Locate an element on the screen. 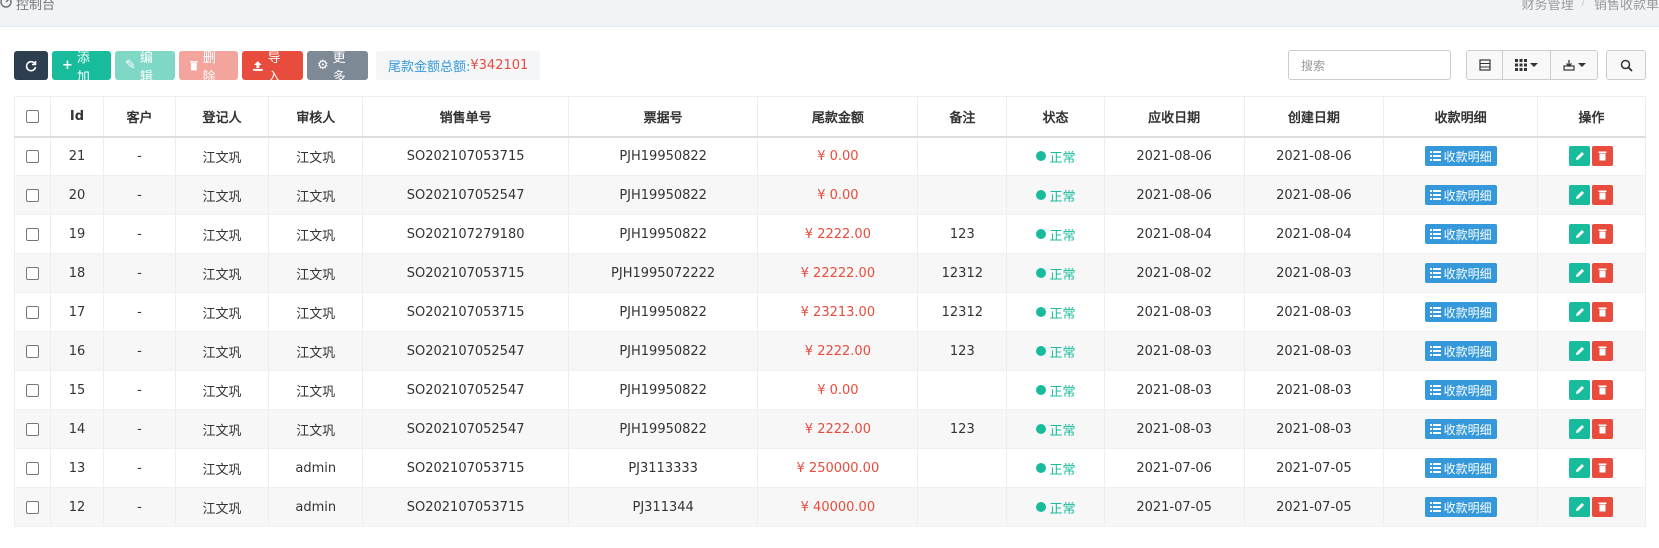 The height and width of the screenshot is (548, 1659). status-dot-icon is located at coordinates (1040, 156).